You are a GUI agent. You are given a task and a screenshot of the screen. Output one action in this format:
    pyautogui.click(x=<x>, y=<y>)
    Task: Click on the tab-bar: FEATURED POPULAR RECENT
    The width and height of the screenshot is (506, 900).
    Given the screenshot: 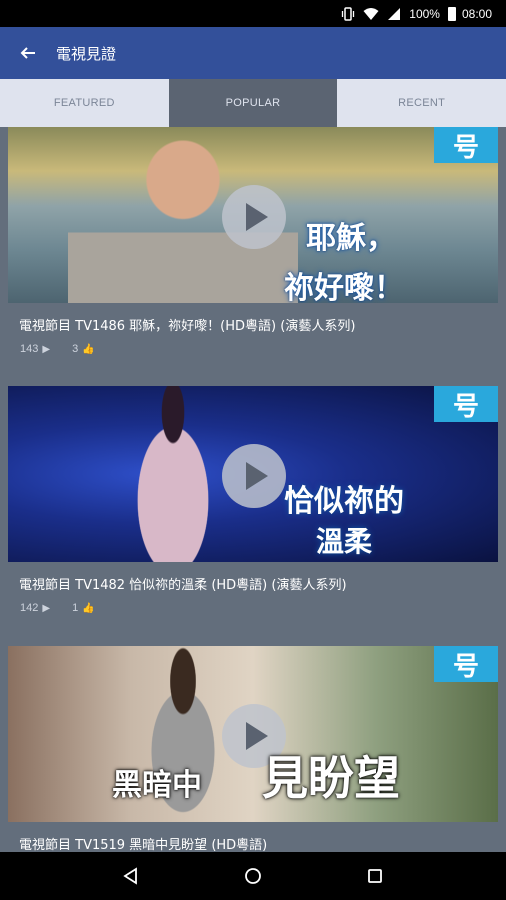 What is the action you would take?
    pyautogui.click(x=253, y=103)
    